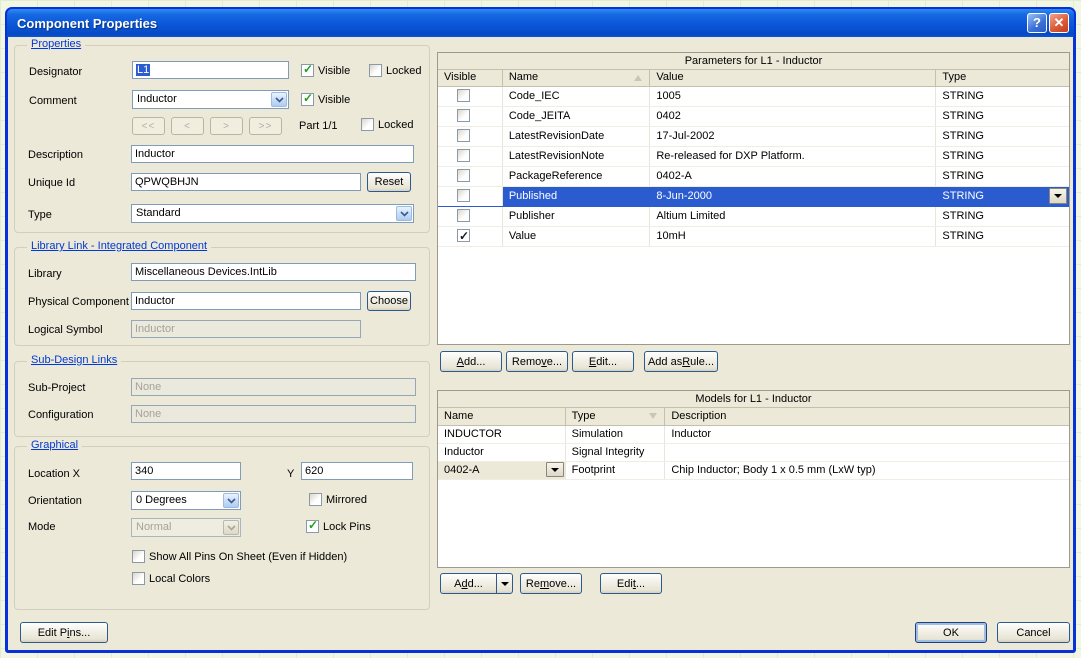  What do you see at coordinates (793, 136) in the screenshot?
I see `param-value-cell: 17-Jul-2002` at bounding box center [793, 136].